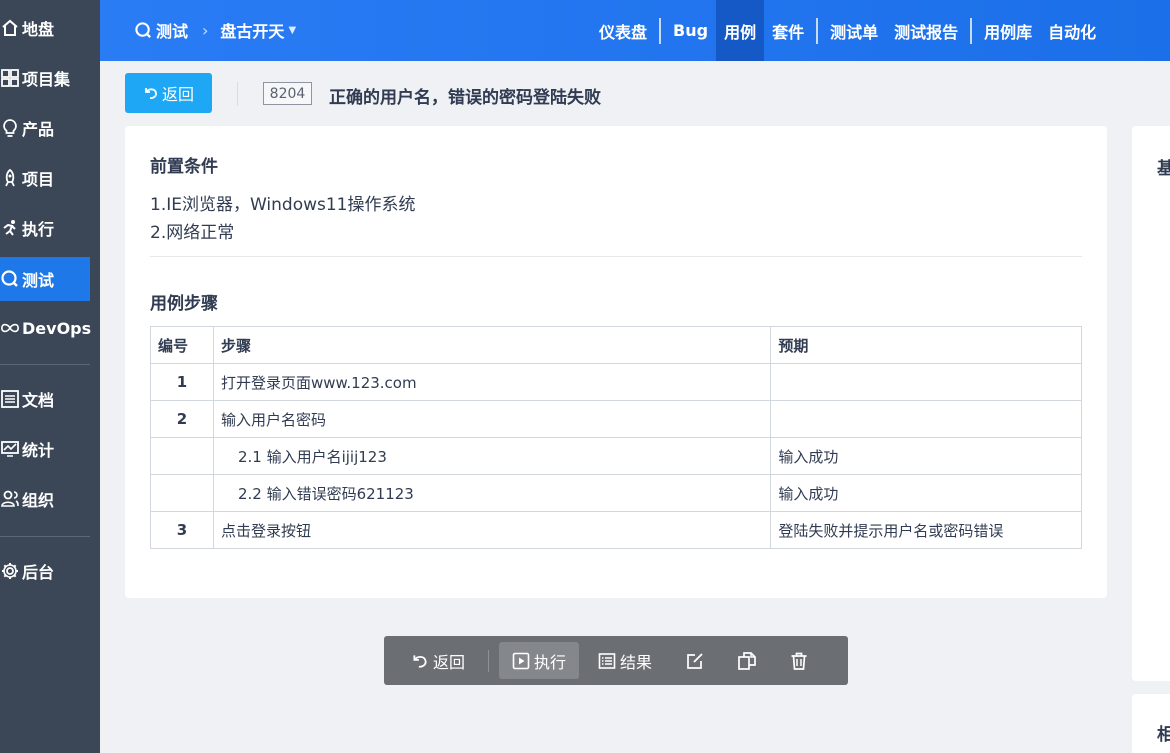 This screenshot has height=753, width=1170. I want to click on nav-dashboard: 仪表盘, so click(623, 30).